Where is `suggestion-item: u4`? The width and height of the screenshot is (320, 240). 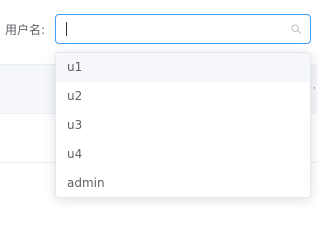
suggestion-item: u4 is located at coordinates (183, 154).